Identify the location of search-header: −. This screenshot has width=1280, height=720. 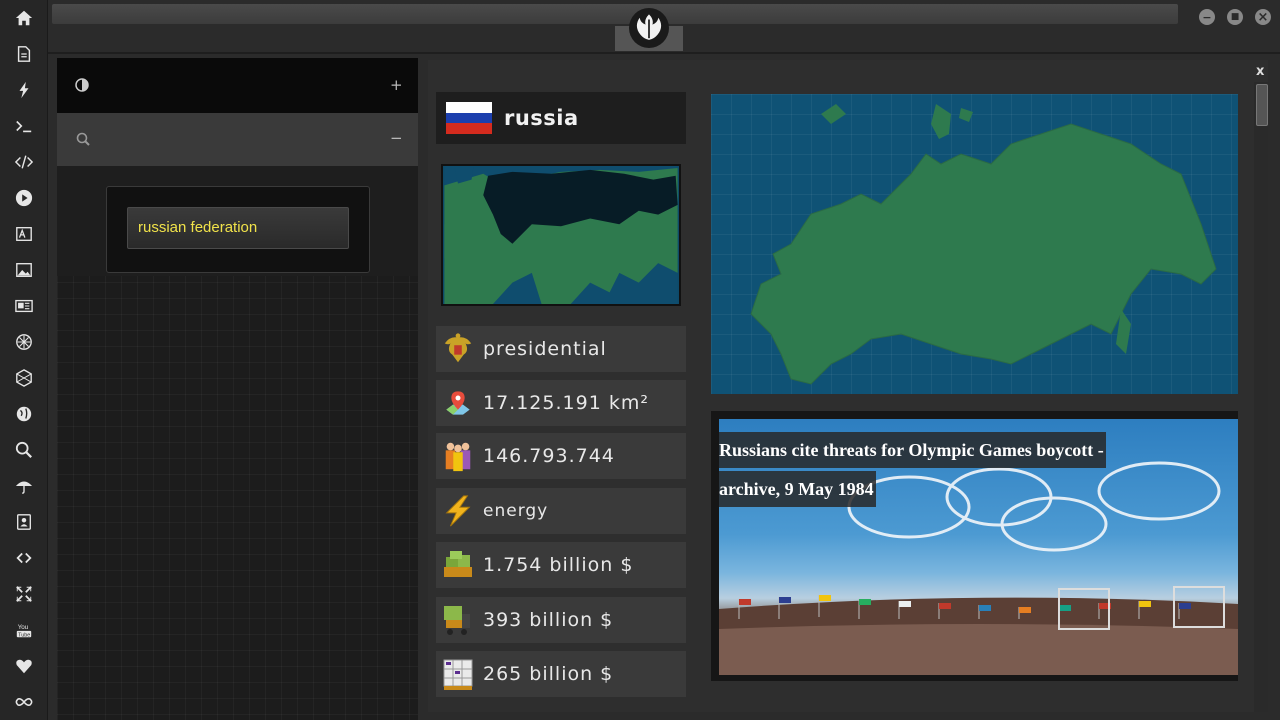
(237, 139).